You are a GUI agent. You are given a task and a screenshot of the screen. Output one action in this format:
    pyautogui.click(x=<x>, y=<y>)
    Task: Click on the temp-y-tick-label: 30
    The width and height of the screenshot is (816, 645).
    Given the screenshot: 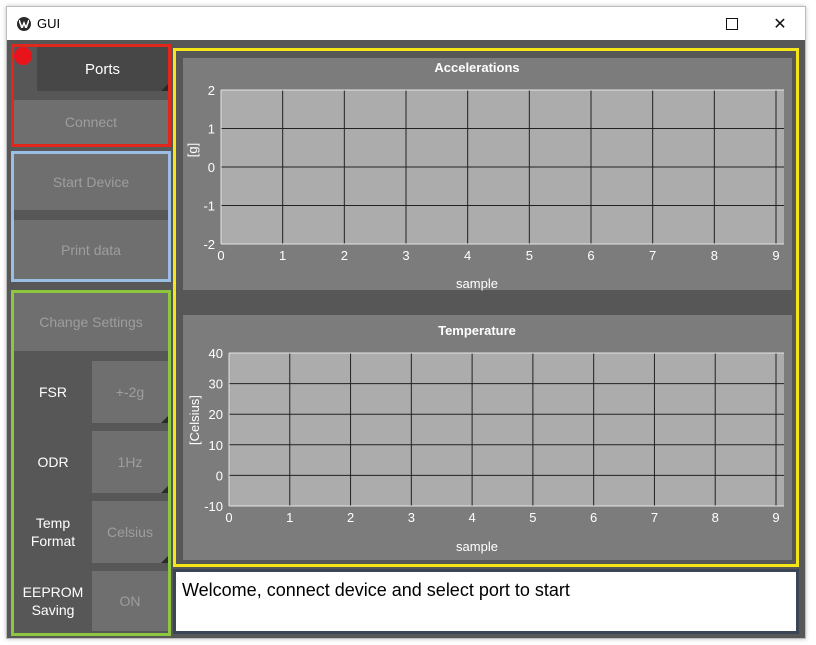 What is the action you would take?
    pyautogui.click(x=216, y=384)
    